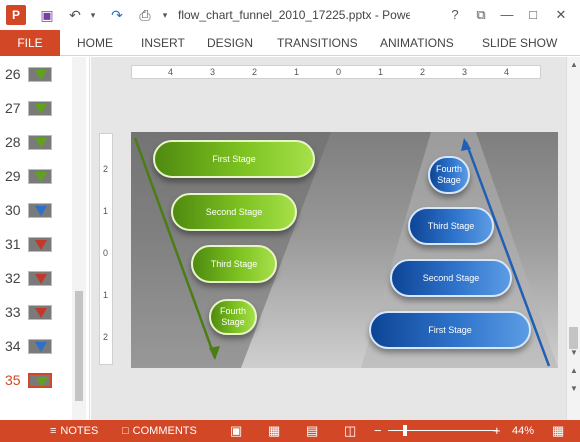 This screenshot has width=580, height=442. I want to click on comment-icon: □, so click(125, 431).